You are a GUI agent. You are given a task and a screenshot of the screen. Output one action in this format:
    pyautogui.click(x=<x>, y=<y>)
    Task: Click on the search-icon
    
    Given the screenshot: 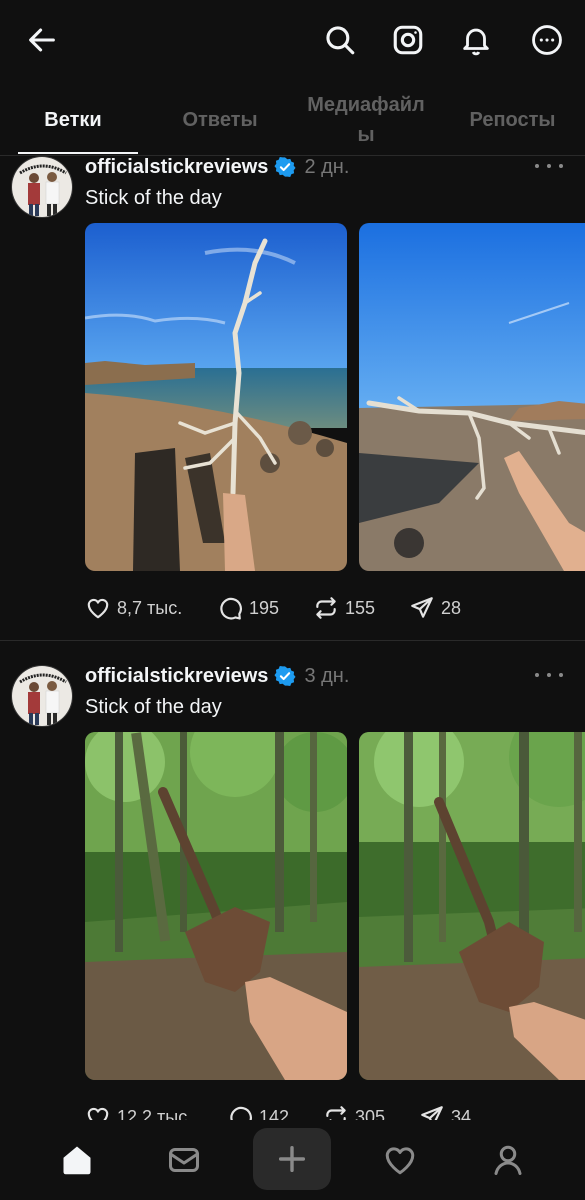 What is the action you would take?
    pyautogui.click(x=340, y=40)
    